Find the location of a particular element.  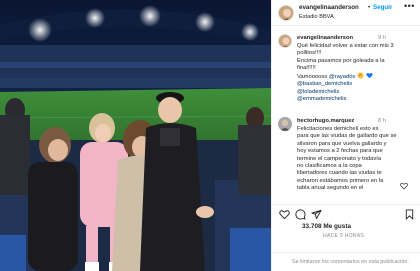

comment-username: hectorhugo.marquez is located at coordinates (325, 121).